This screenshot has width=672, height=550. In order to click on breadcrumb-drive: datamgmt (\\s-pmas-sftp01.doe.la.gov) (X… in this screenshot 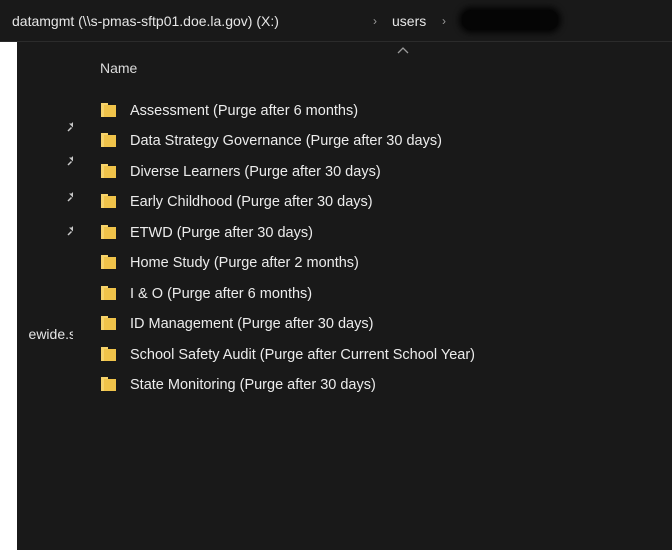, I will do `click(145, 21)`.